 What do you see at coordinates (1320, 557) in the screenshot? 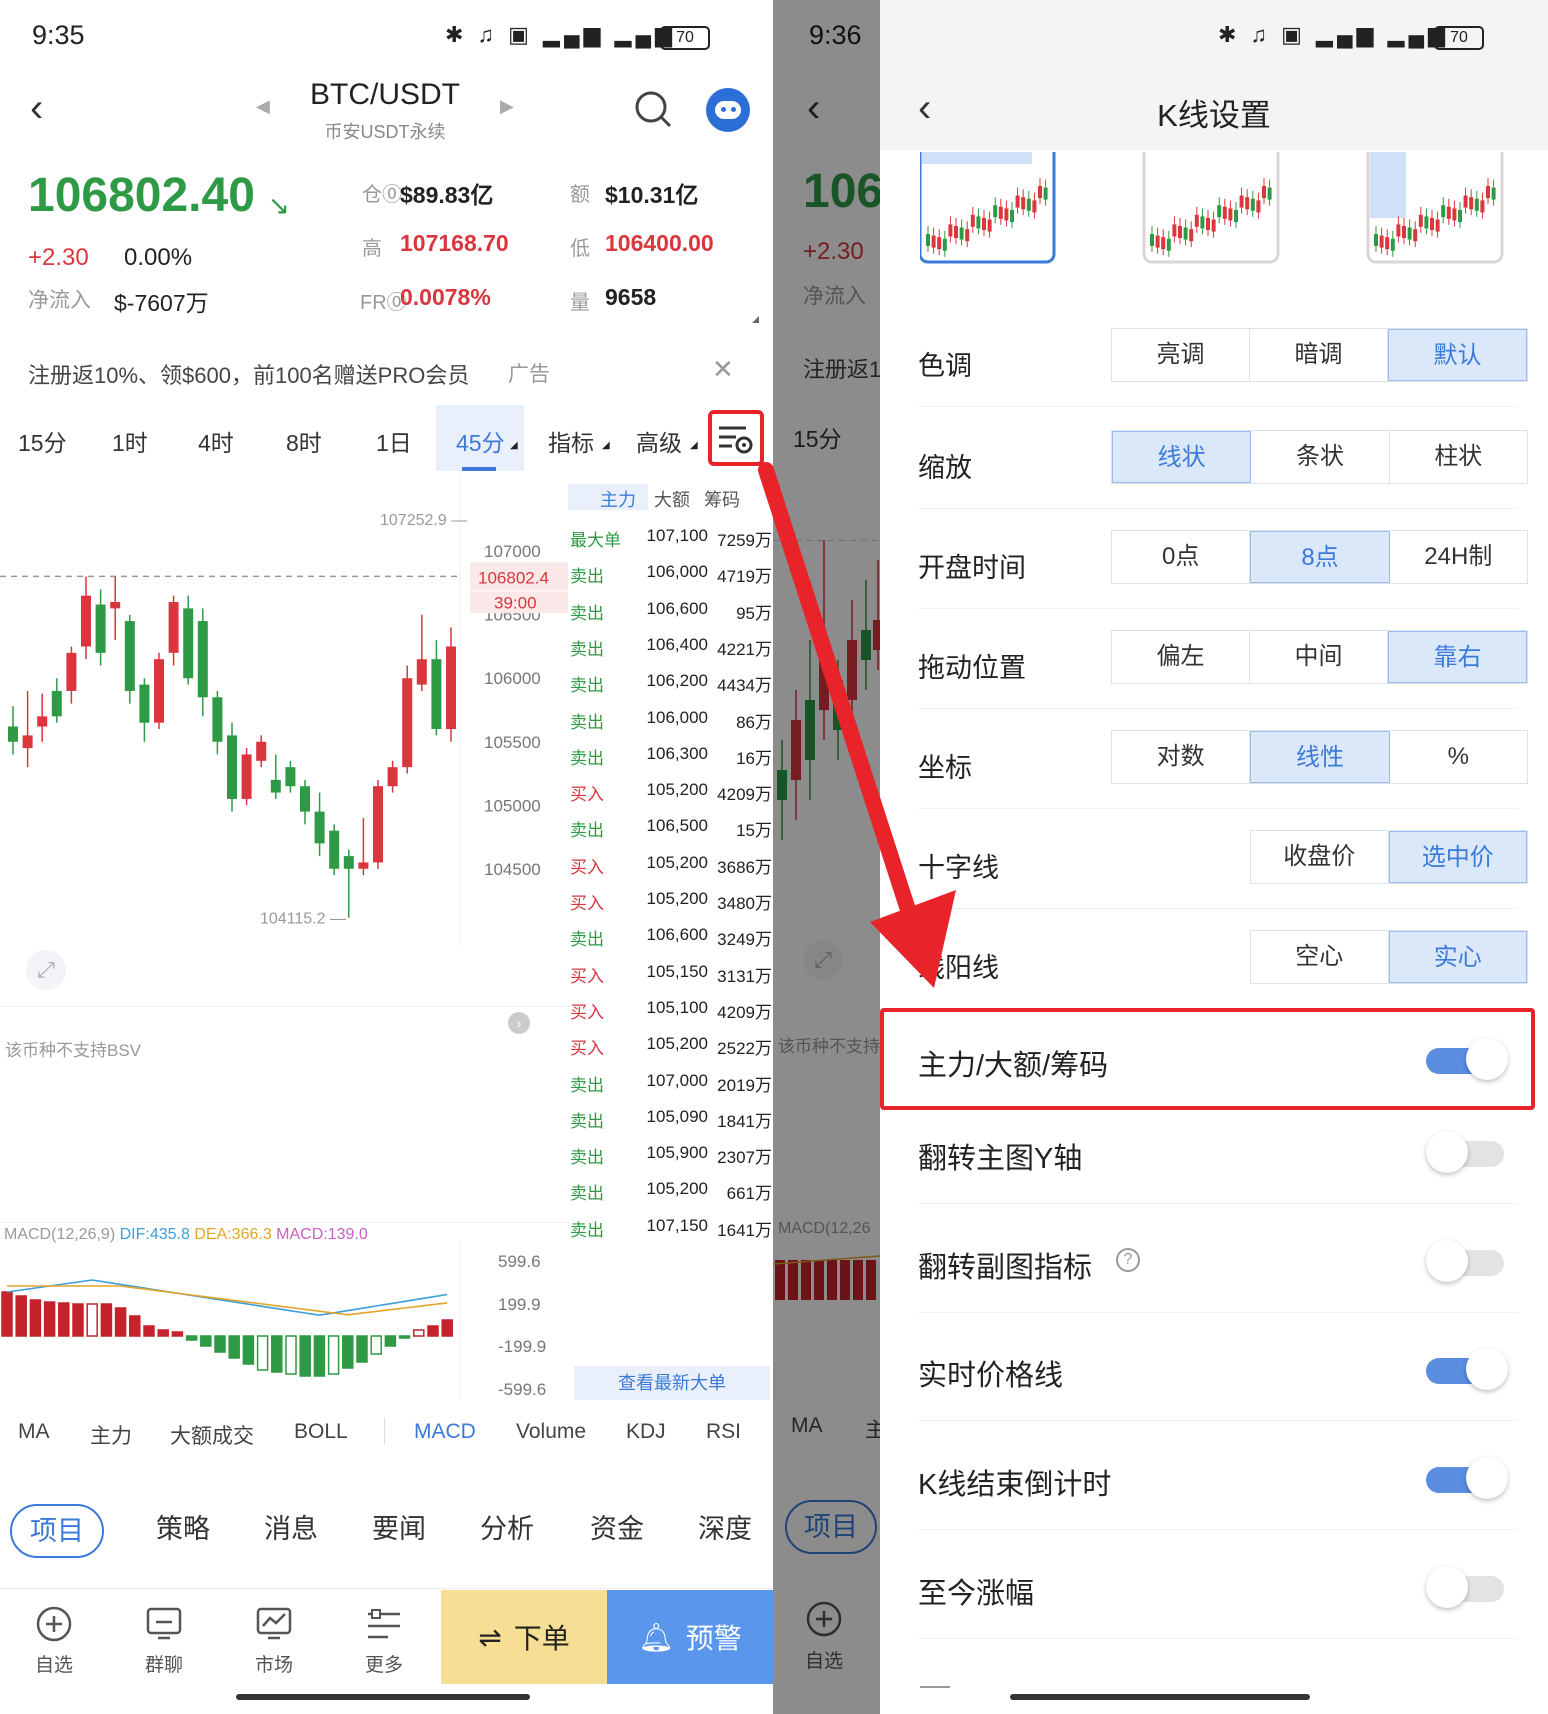
I see `segment-option: 8点` at bounding box center [1320, 557].